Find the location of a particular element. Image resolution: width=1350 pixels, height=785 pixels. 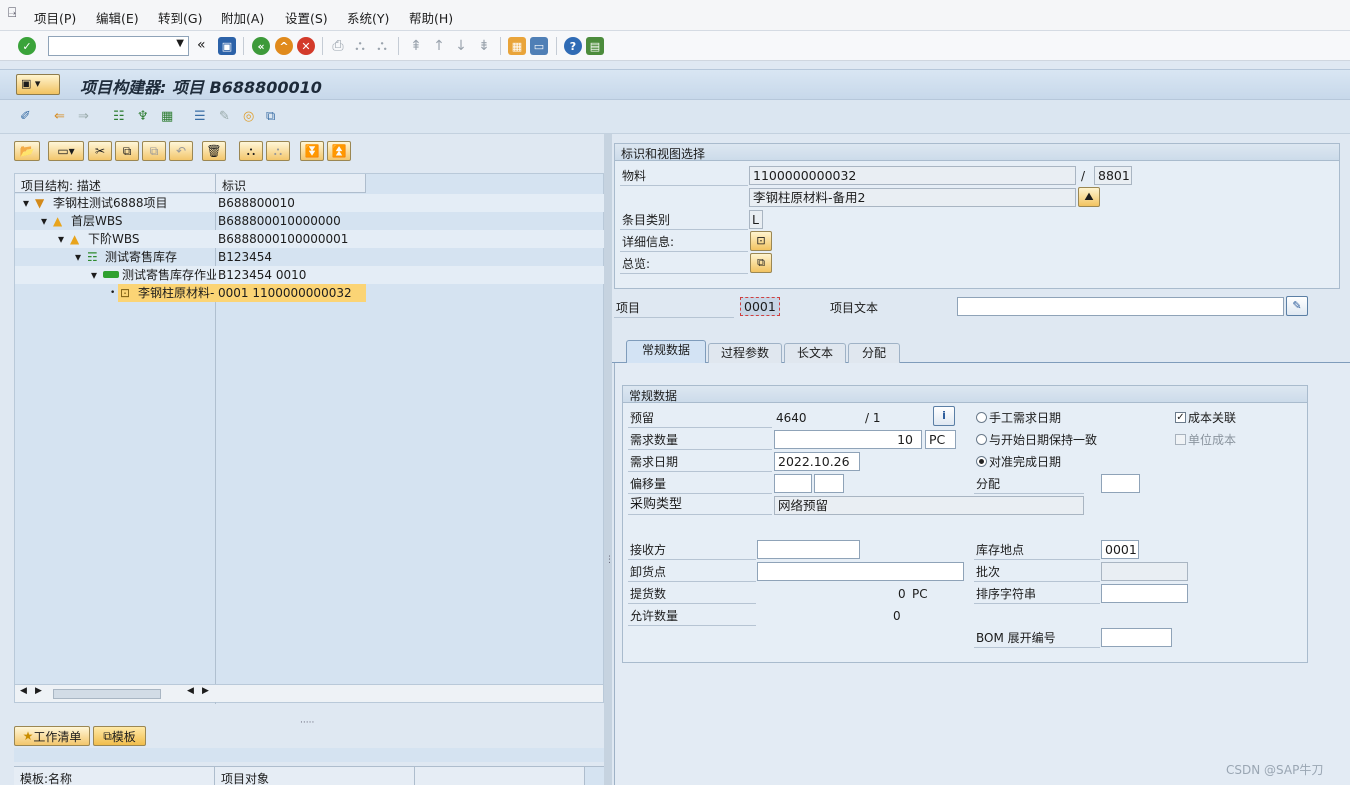

reservation-info-button: i is located at coordinates (944, 416).